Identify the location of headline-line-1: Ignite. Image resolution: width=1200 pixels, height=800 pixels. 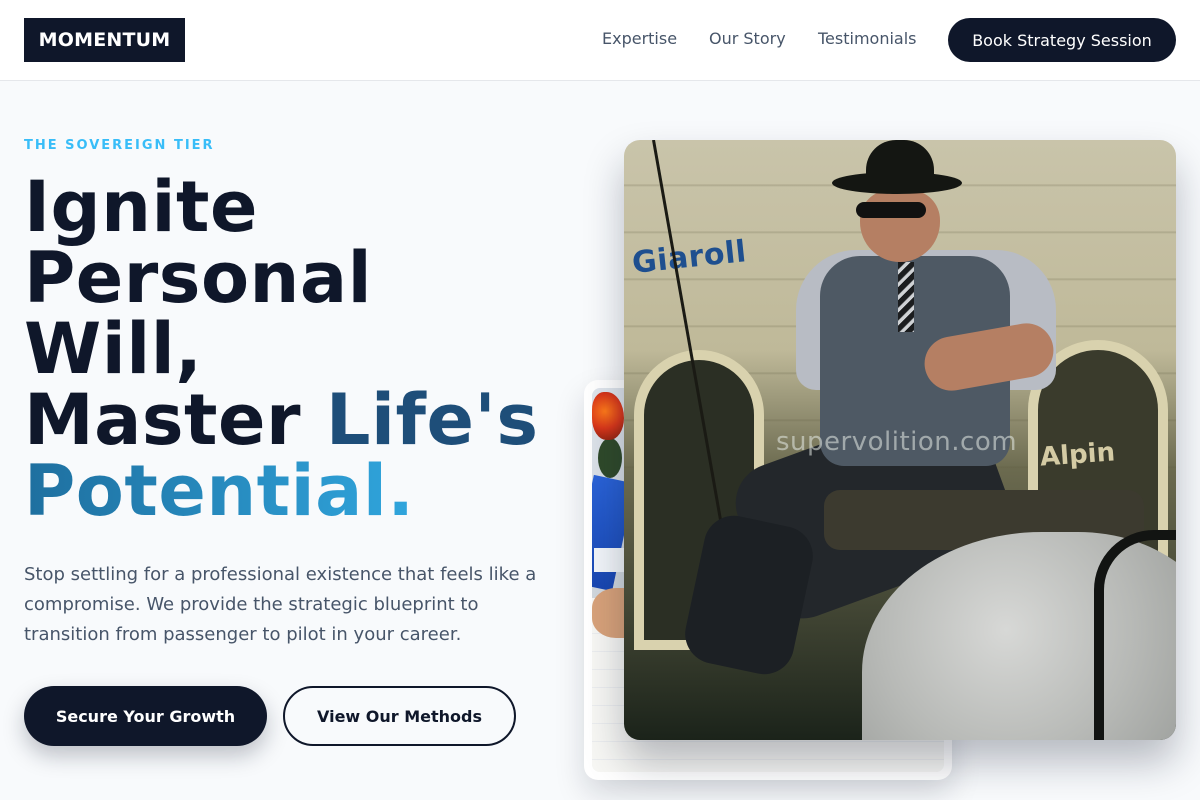
(141, 207).